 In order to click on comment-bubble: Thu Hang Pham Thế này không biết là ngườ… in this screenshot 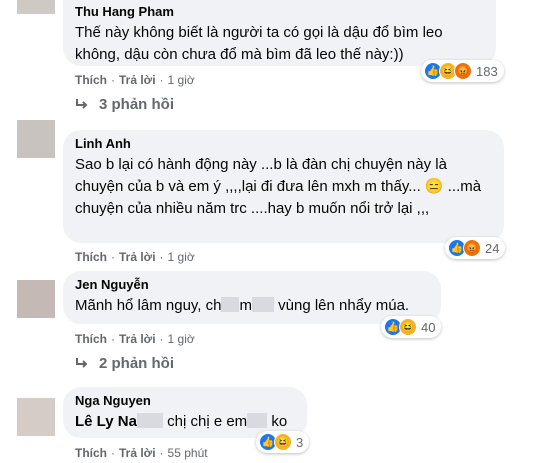, I will do `click(279, 33)`.